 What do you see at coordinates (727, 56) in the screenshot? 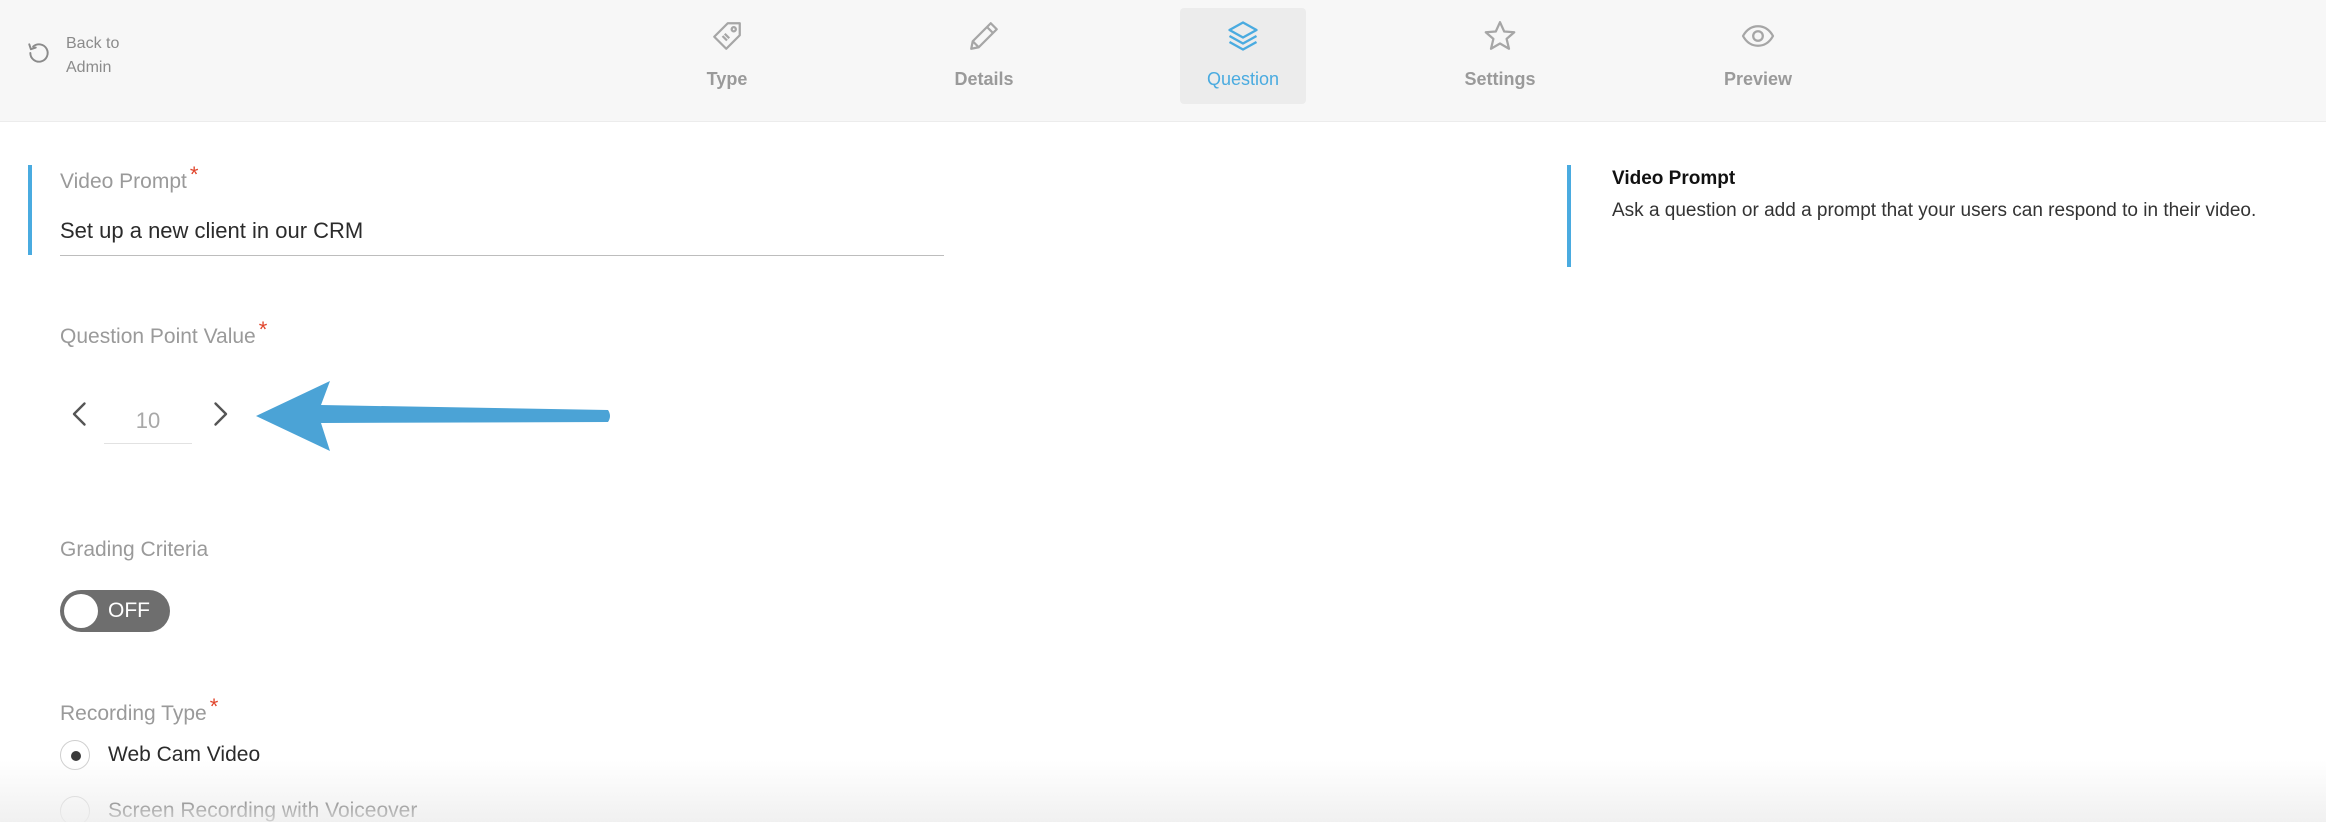
I see `step-type: Type` at bounding box center [727, 56].